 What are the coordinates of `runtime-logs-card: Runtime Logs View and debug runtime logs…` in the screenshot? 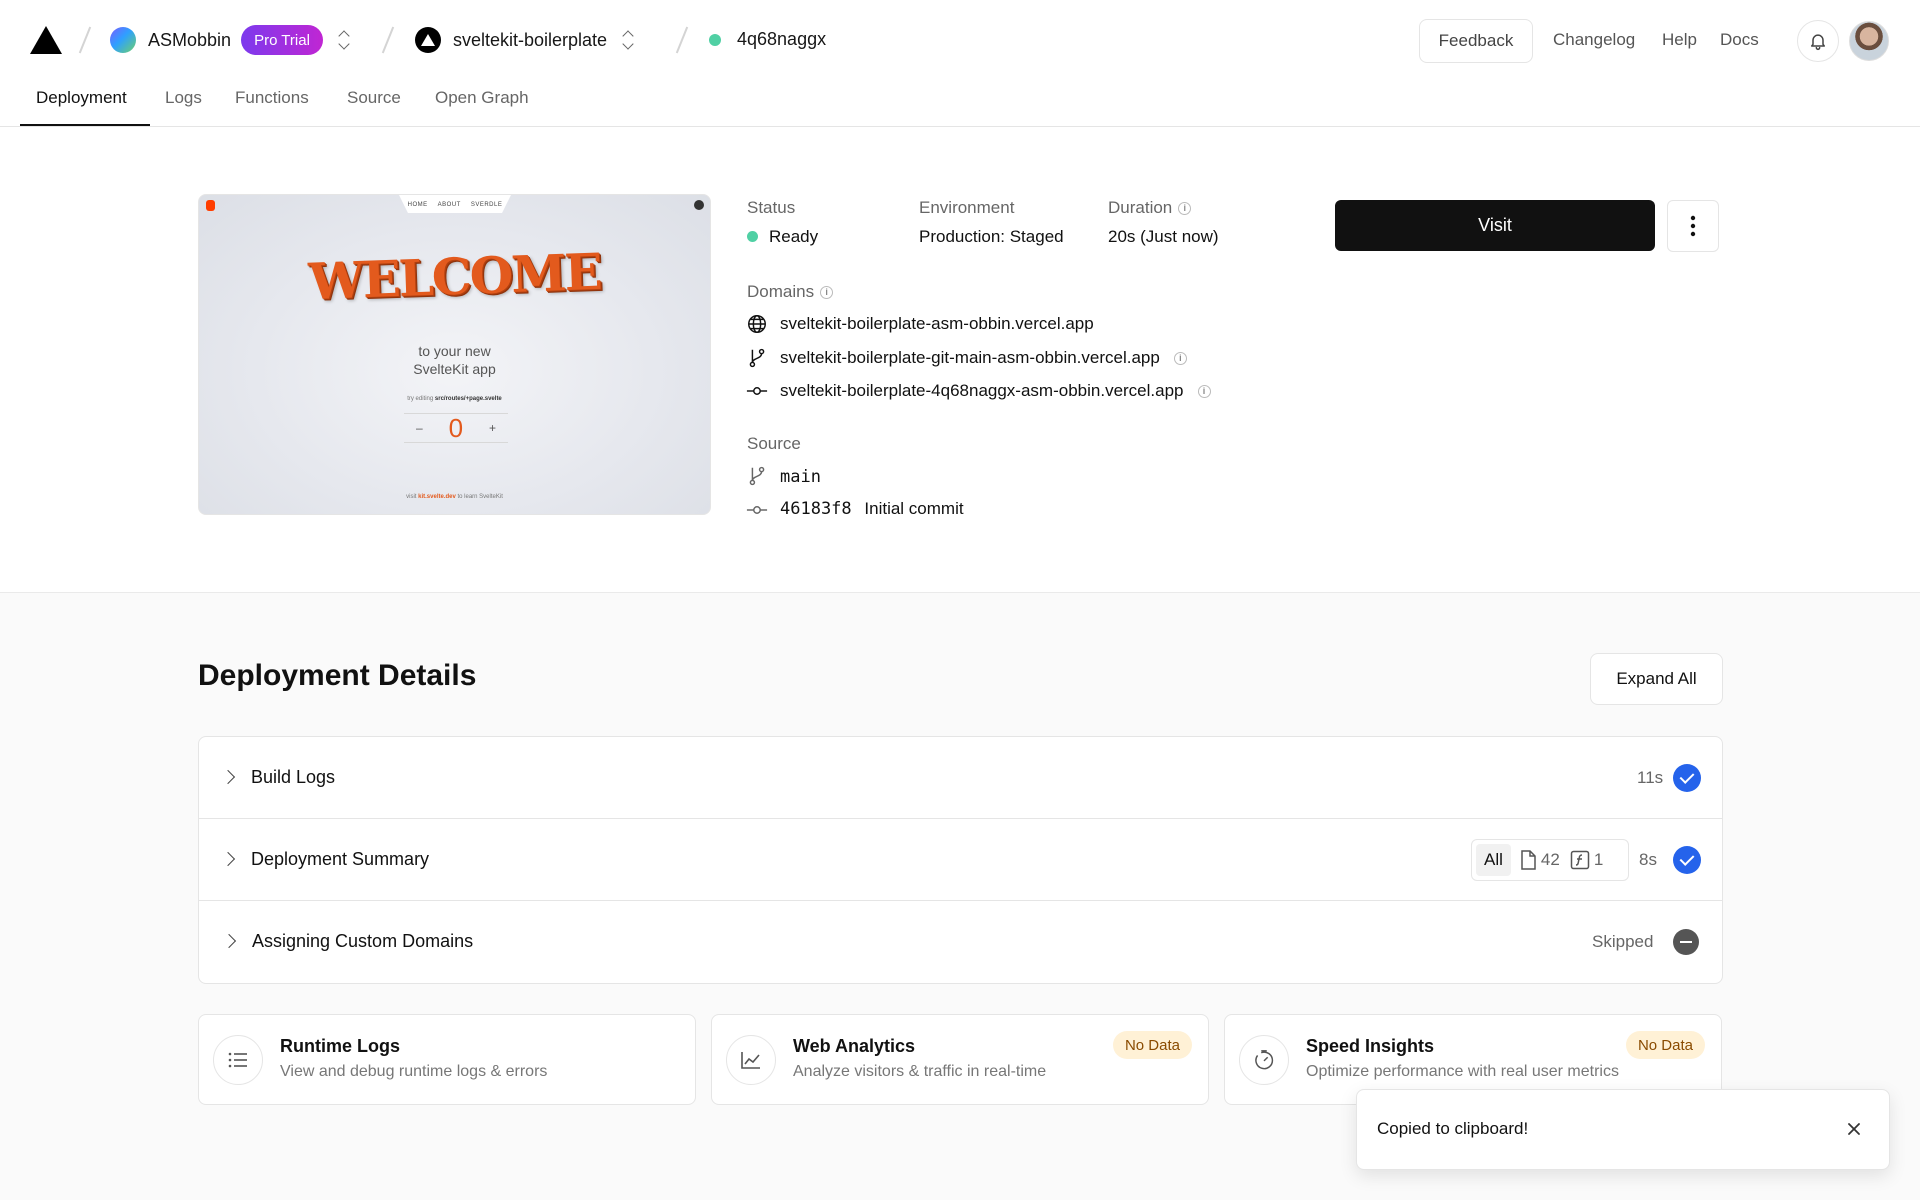 It's located at (447, 1059).